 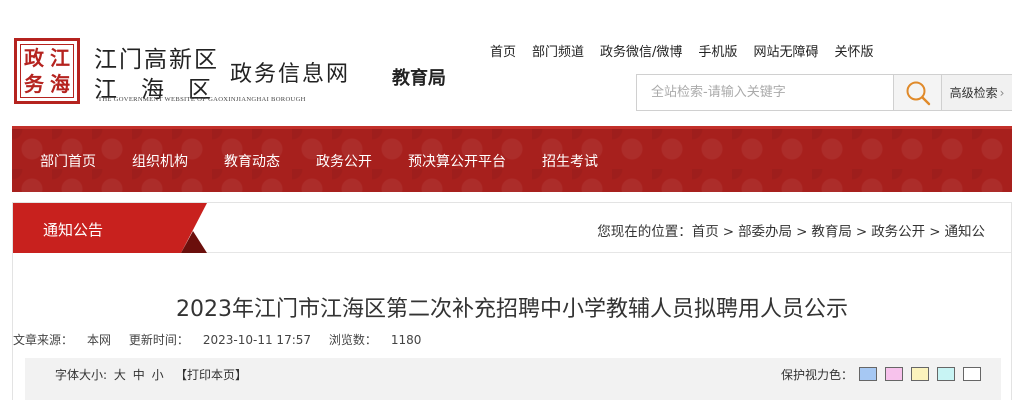 What do you see at coordinates (558, 50) in the screenshot?
I see `top-link-dept-channel: 部门频道` at bounding box center [558, 50].